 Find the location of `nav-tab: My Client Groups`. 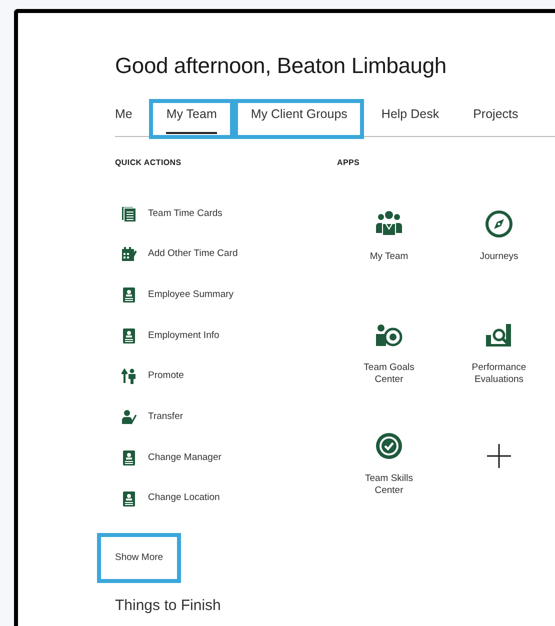

nav-tab: My Client Groups is located at coordinates (299, 119).